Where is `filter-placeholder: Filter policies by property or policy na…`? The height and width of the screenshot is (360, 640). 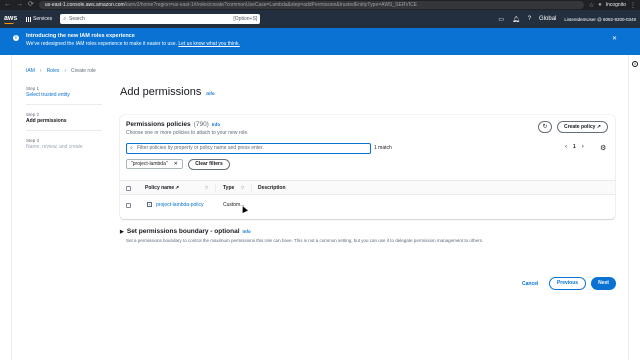
filter-placeholder: Filter policies by property or policy na… is located at coordinates (200, 148).